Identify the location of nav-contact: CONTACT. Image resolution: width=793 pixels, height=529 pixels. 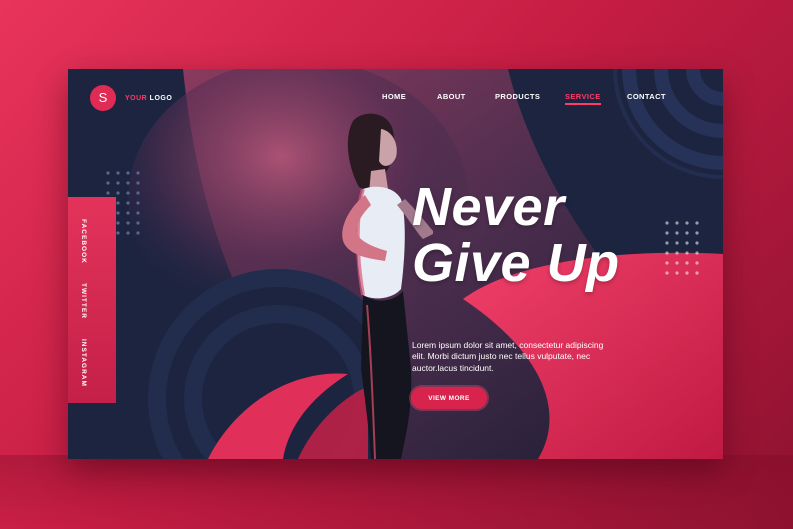
(646, 96).